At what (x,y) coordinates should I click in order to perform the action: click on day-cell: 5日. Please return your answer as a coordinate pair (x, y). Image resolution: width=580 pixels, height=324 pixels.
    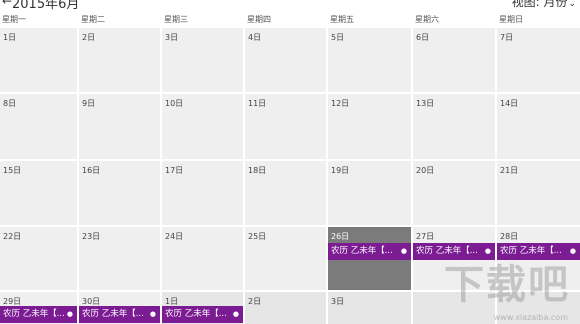
    Looking at the image, I should click on (369, 60).